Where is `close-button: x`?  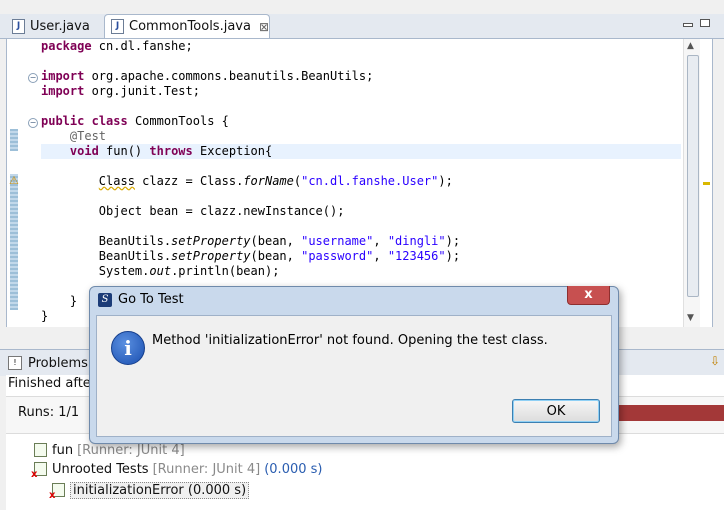 close-button: x is located at coordinates (588, 295).